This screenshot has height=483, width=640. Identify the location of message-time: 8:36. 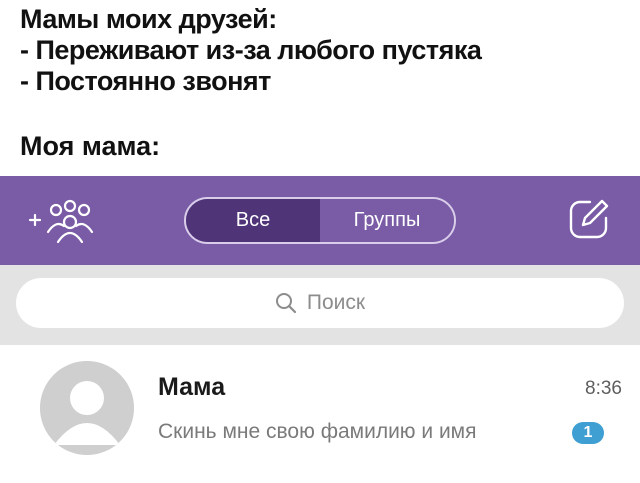
(603, 388).